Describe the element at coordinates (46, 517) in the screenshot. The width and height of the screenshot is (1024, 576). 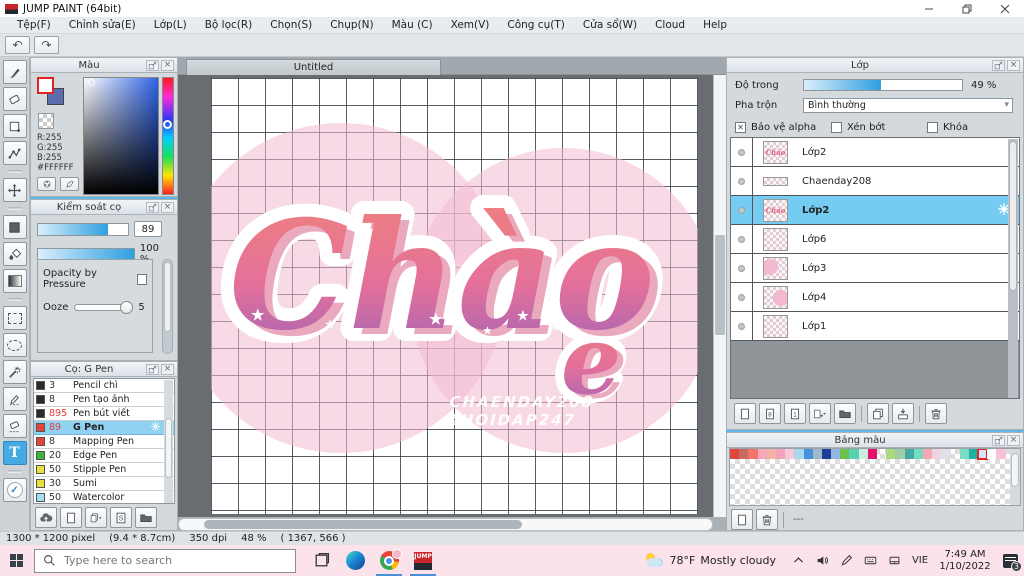
I see `brush-cloud-upload-button` at that location.